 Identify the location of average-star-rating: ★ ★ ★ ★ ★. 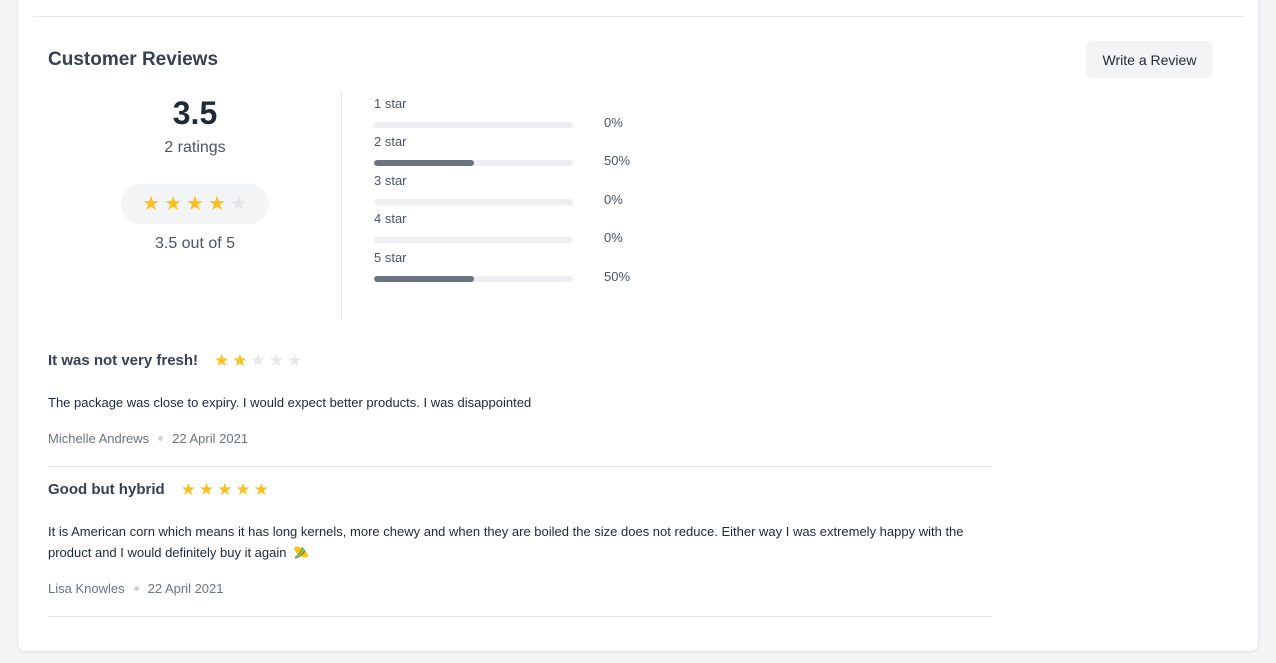
(195, 204).